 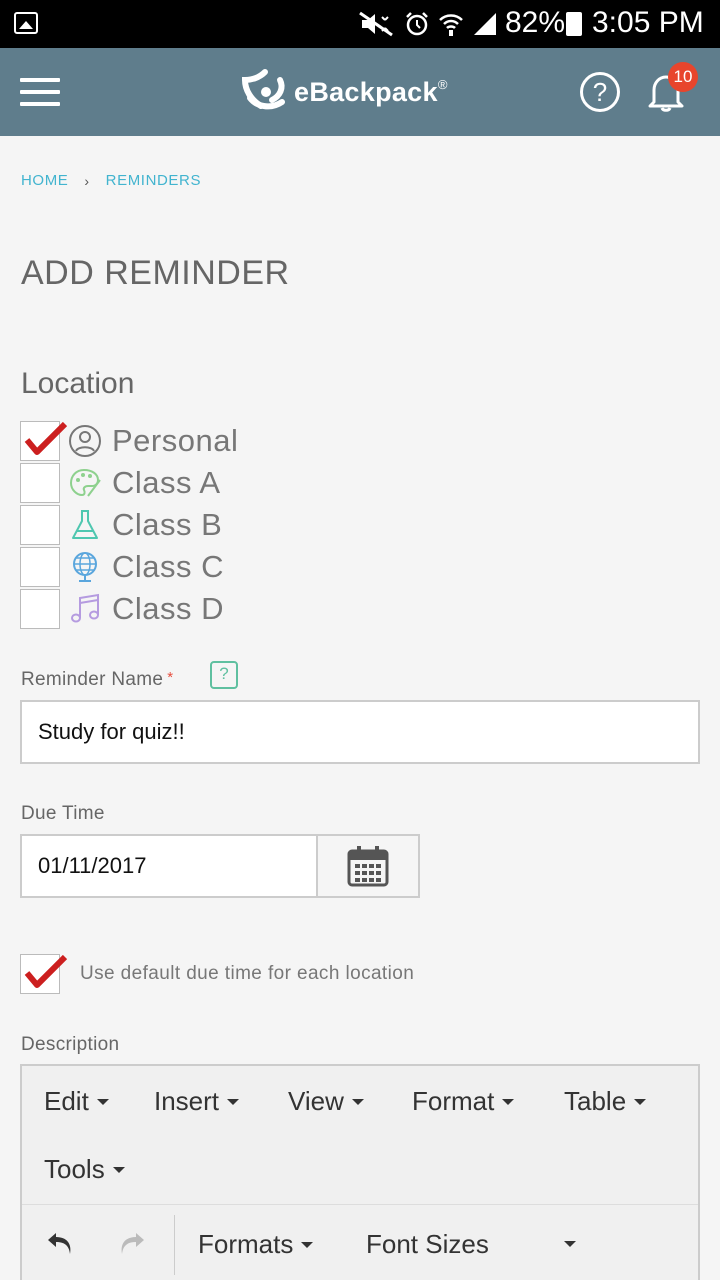 What do you see at coordinates (600, 92) in the screenshot?
I see `help-button: ?` at bounding box center [600, 92].